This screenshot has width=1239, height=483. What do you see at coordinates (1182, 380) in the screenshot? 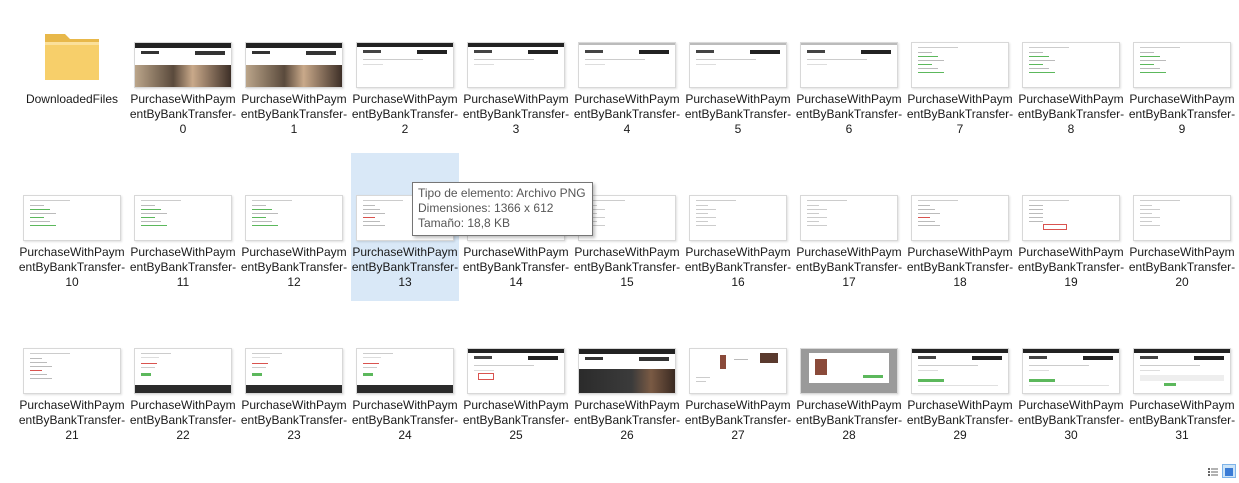
I see `file-item: PurchaseWithPaymentByBankTransfer-31` at bounding box center [1182, 380].